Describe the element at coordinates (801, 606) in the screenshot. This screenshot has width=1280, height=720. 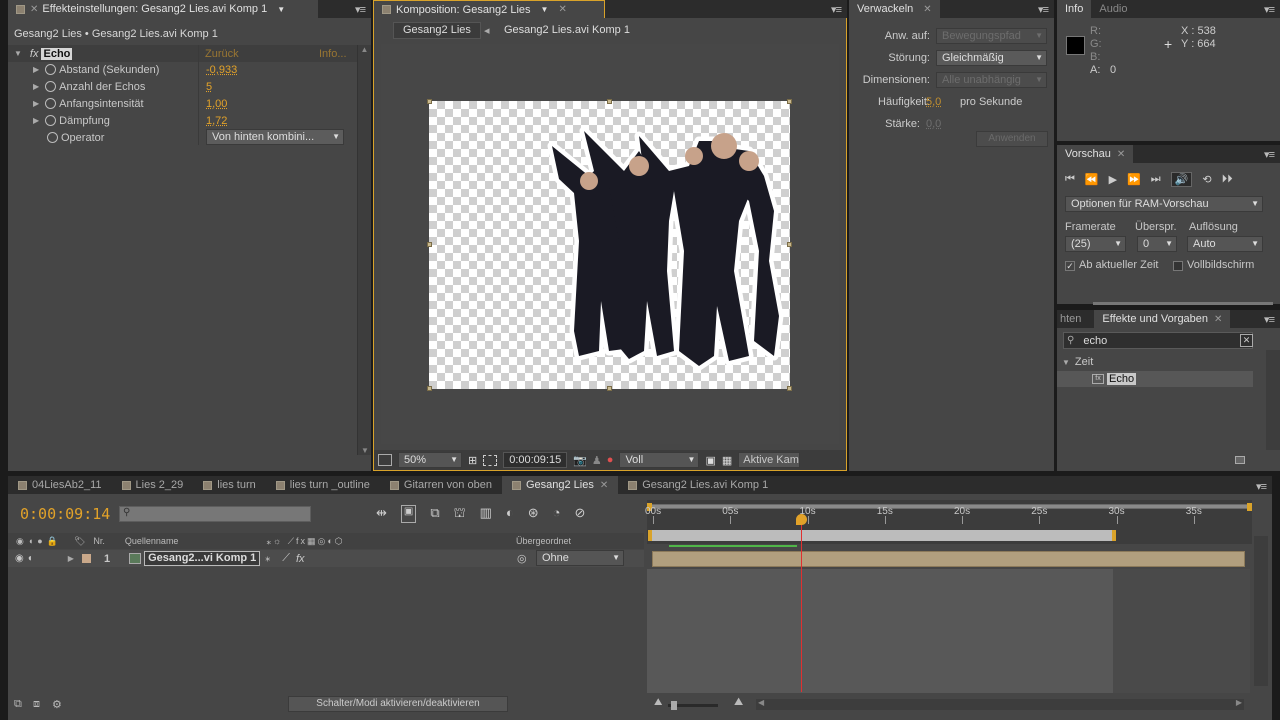
I see `playhead-line` at that location.